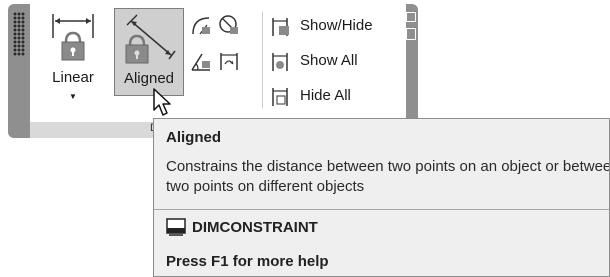 This screenshot has height=277, width=610. What do you see at coordinates (247, 261) in the screenshot?
I see `tooltip-help: Press F1 for more help` at bounding box center [247, 261].